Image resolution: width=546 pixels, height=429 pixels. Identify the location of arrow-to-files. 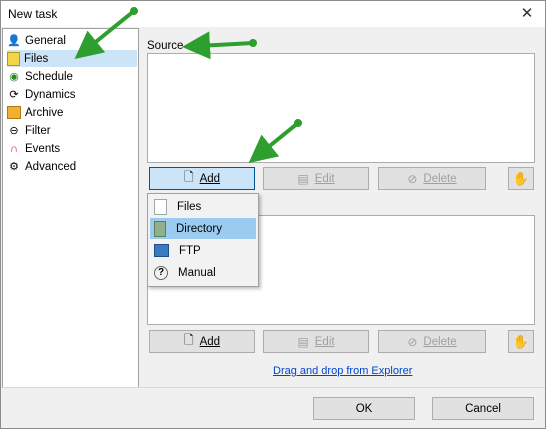
(106, 33).